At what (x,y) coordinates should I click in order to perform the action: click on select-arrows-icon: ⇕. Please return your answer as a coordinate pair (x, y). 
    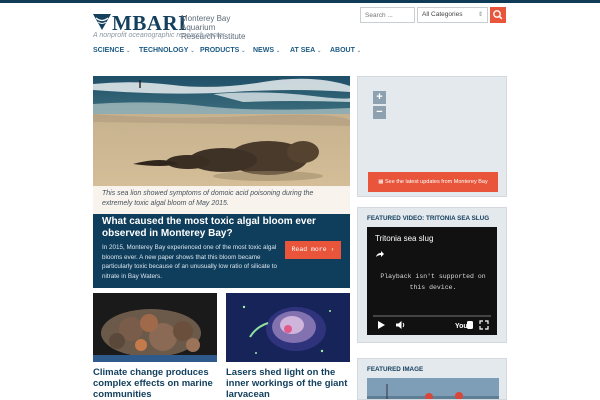
    Looking at the image, I should click on (480, 15).